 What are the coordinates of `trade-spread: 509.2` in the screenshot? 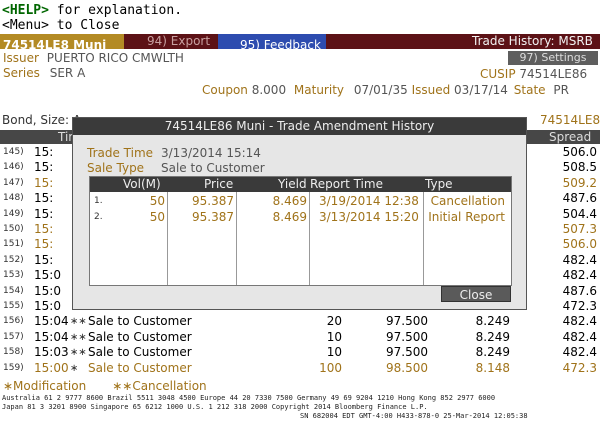 It's located at (579, 182).